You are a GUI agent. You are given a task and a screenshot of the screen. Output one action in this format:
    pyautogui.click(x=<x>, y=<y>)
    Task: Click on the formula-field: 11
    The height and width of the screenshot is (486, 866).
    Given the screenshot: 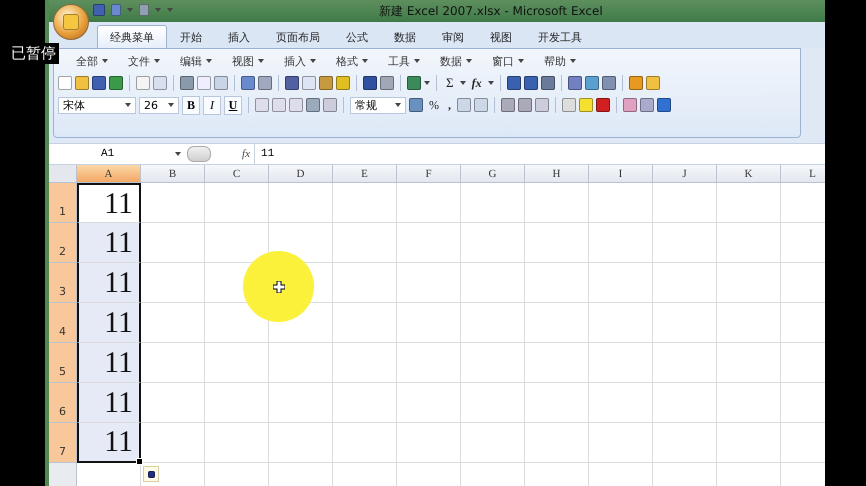 What is the action you would take?
    pyautogui.click(x=264, y=154)
    